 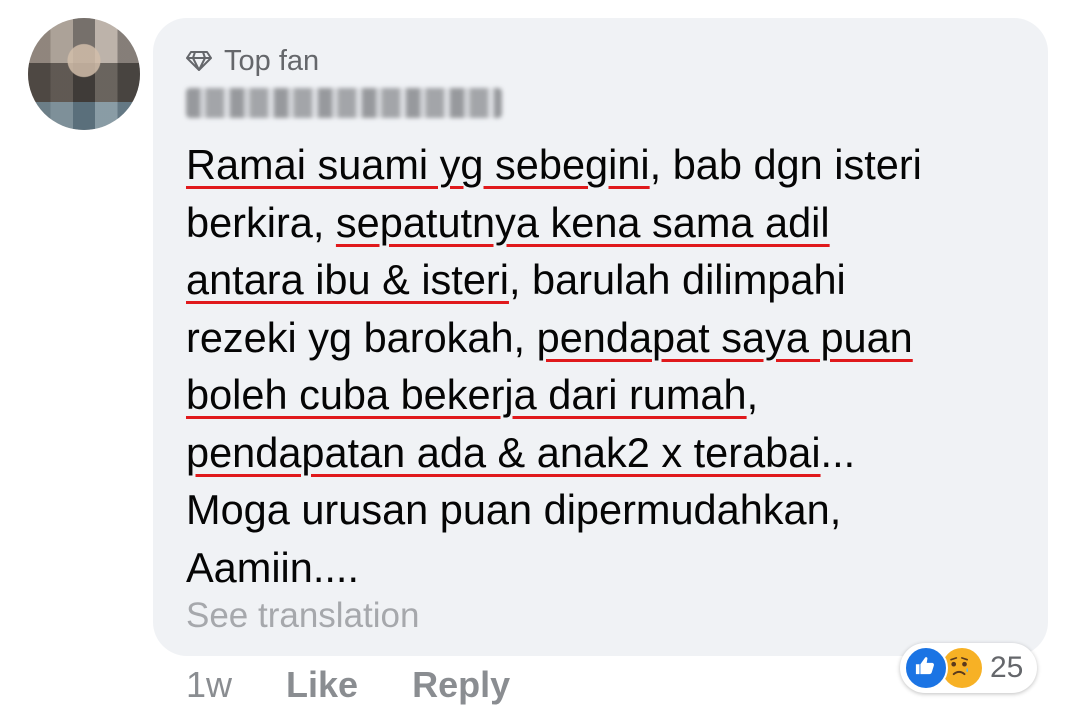 I want to click on comment-phrase: rezeki yg barokah,, so click(x=361, y=337).